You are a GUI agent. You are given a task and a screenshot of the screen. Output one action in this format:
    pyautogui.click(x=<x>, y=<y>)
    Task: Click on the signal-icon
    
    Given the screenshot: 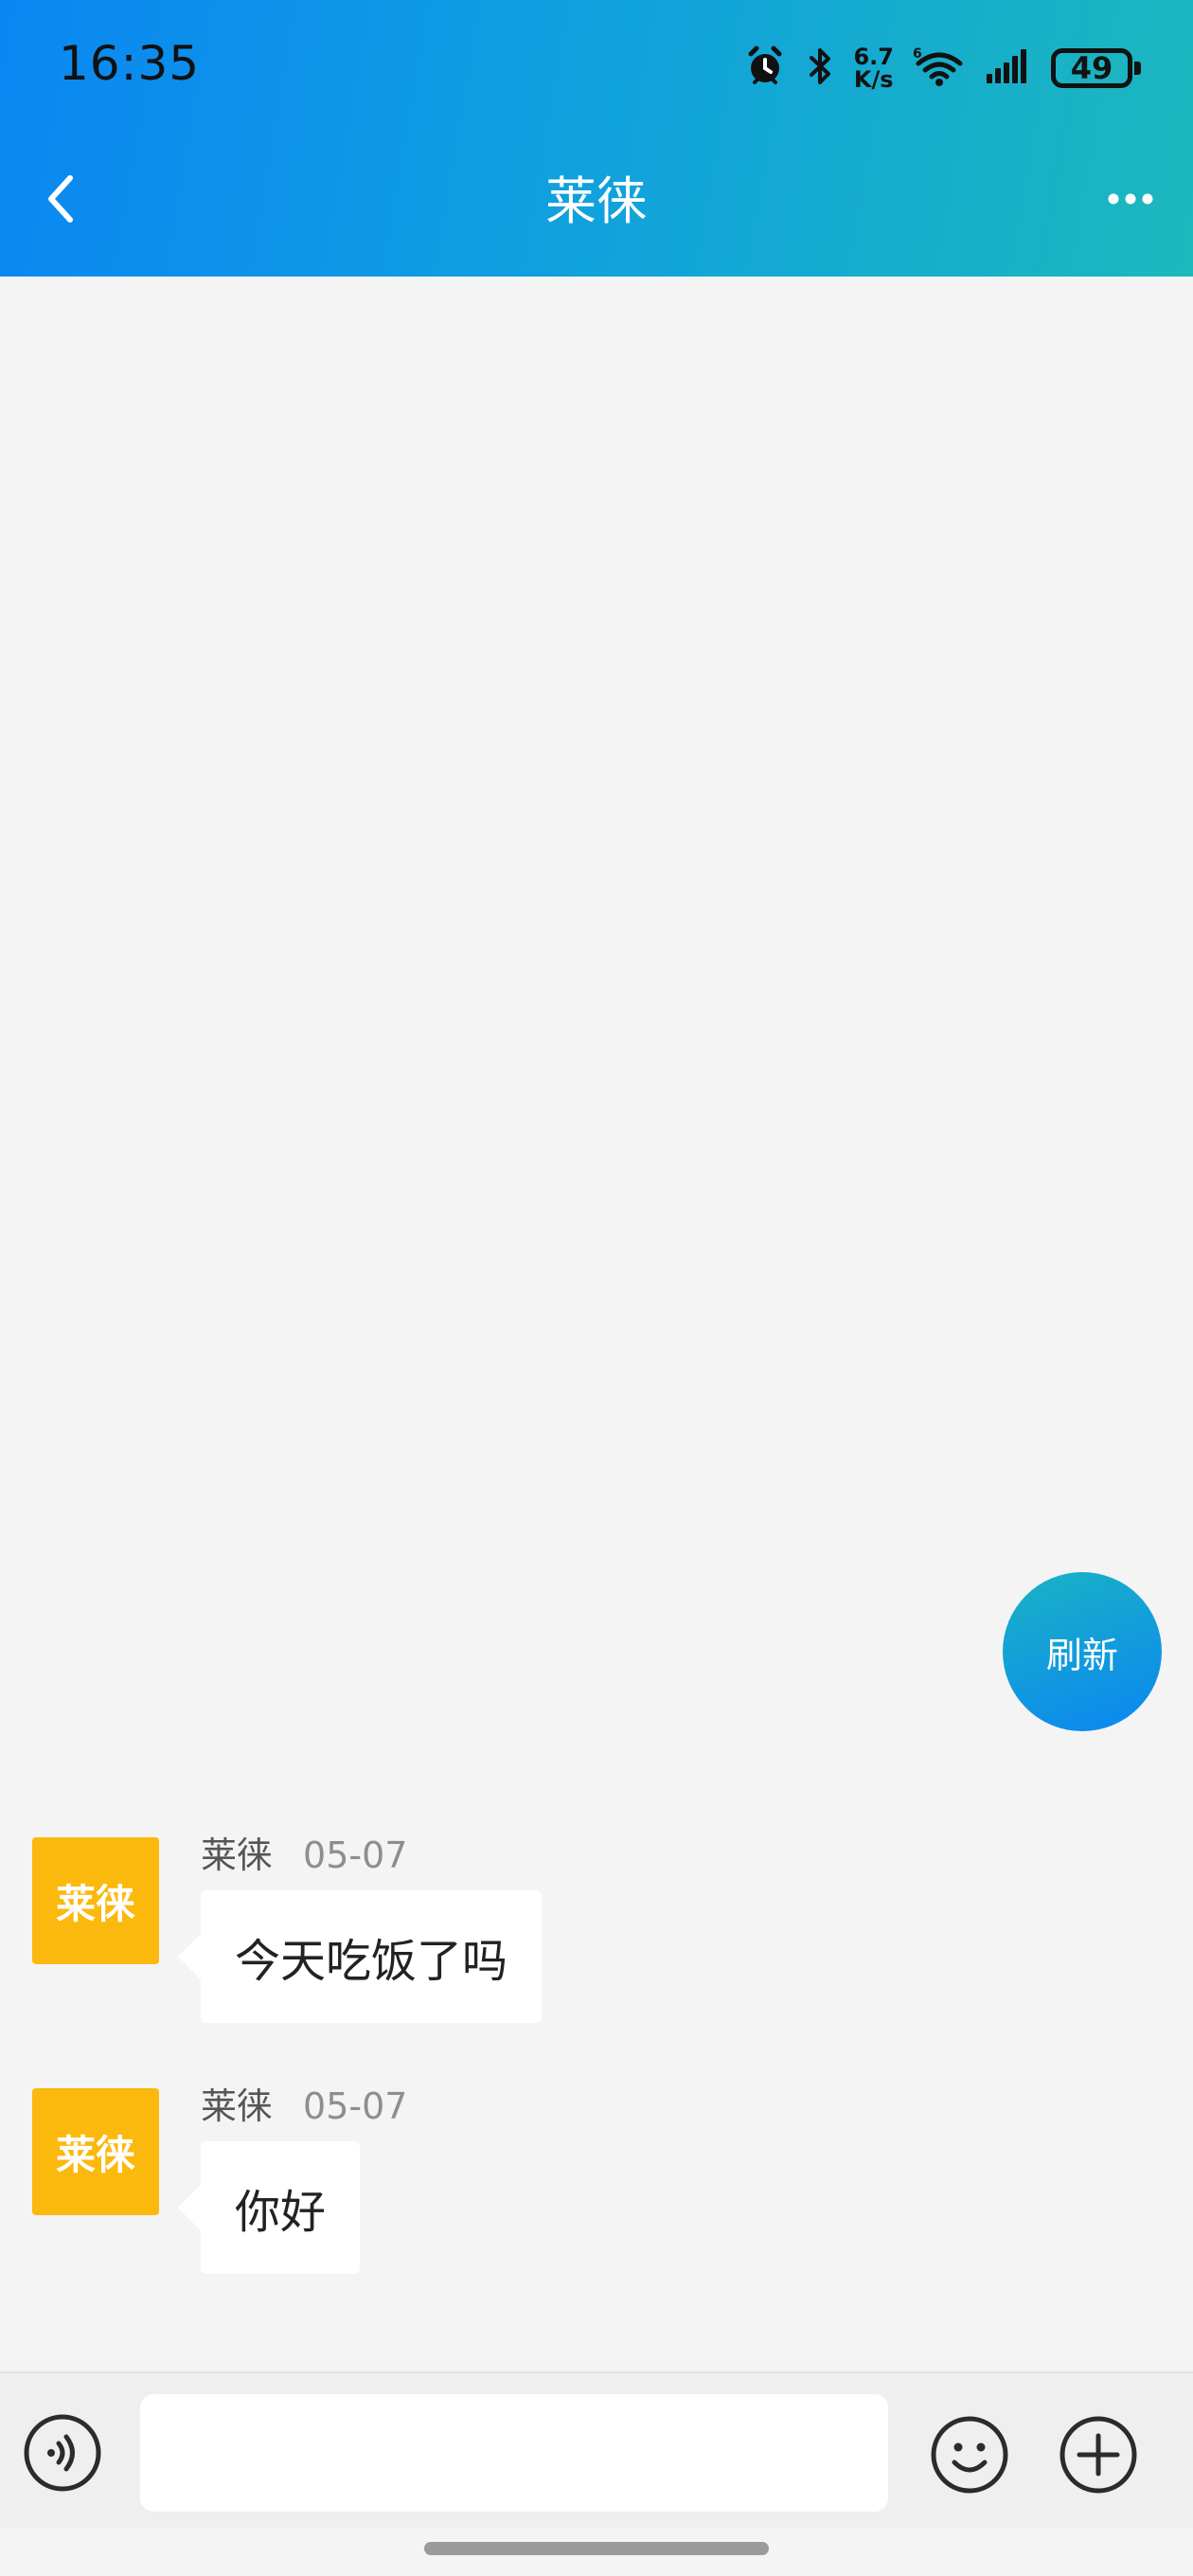 What is the action you would take?
    pyautogui.click(x=1008, y=68)
    